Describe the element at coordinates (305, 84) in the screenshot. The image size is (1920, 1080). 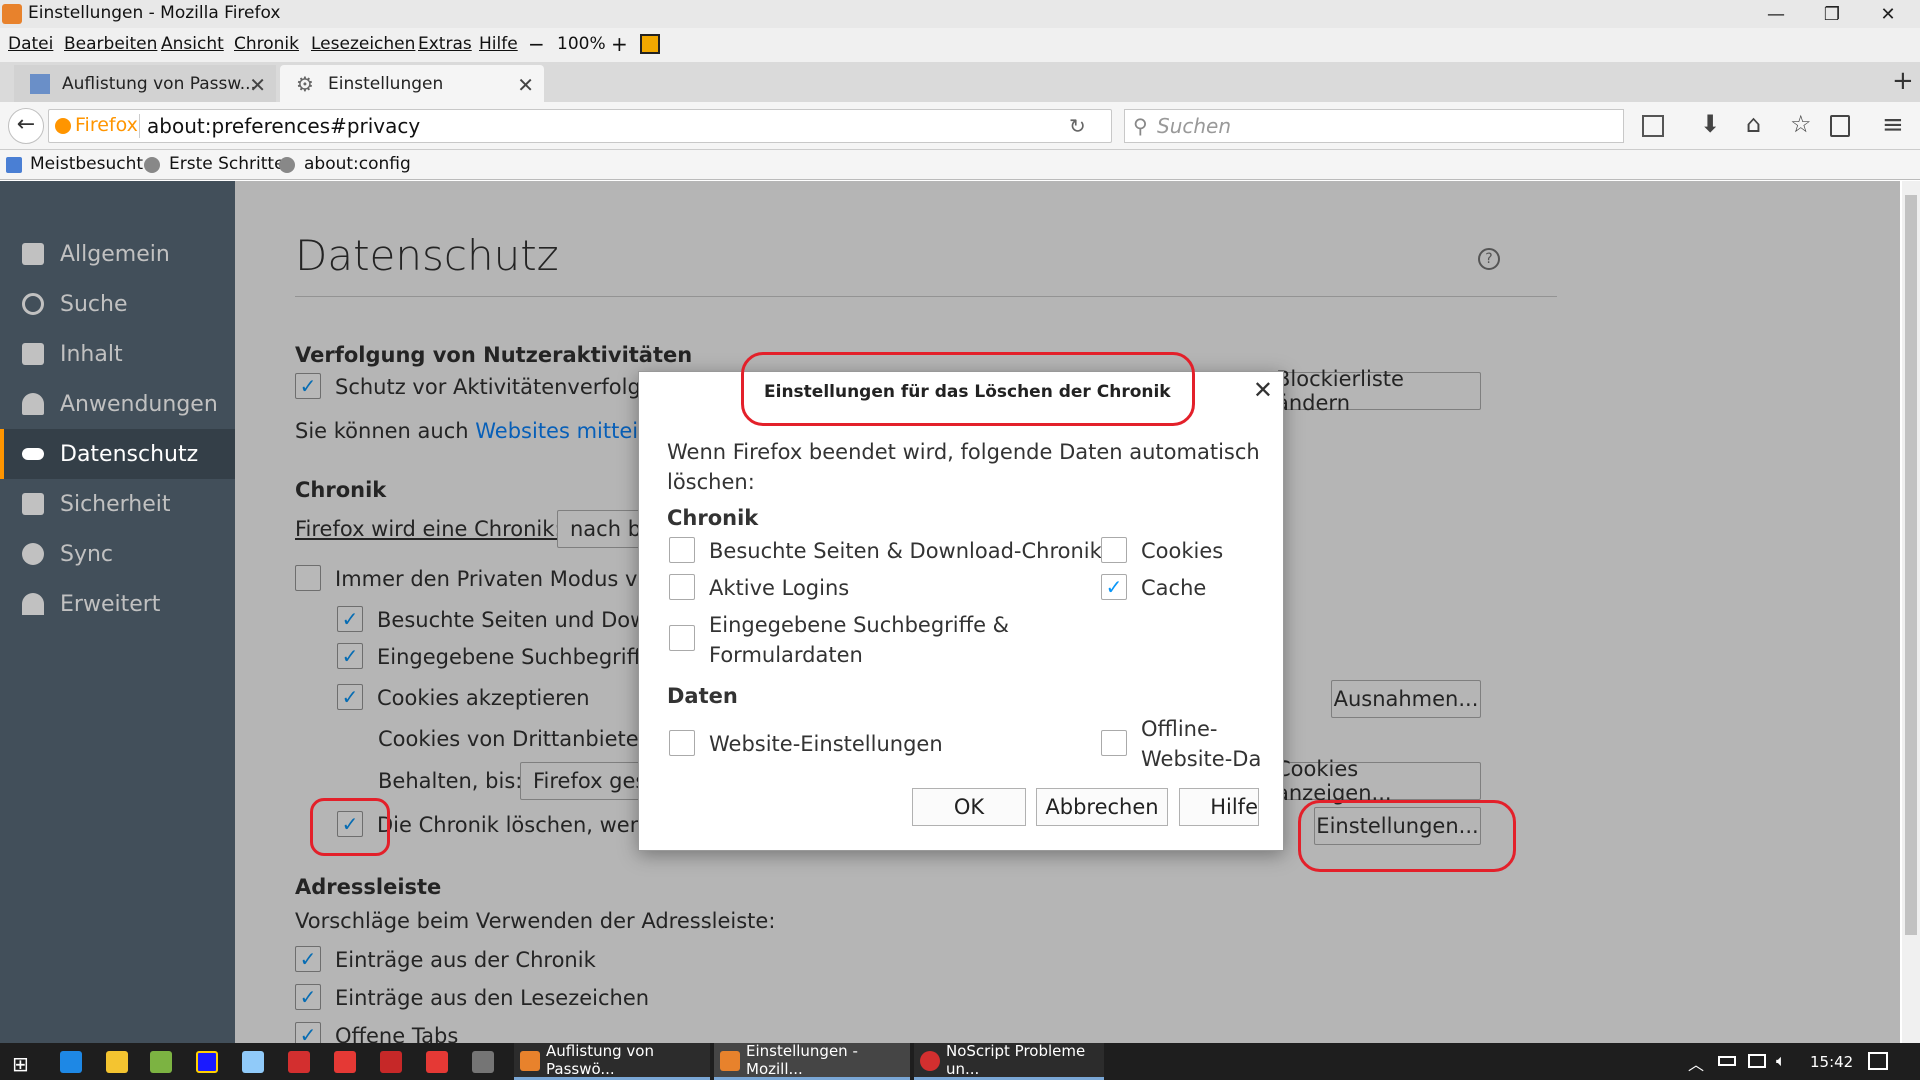
I see `gear-icon: ⚙` at that location.